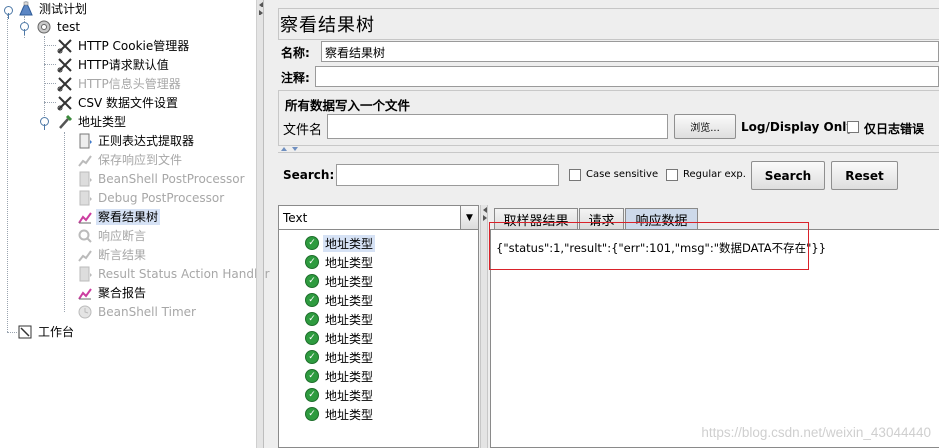 The width and height of the screenshot is (939, 448). I want to click on tree-item-header-manager: HTTP信息头管理器, so click(120, 84).